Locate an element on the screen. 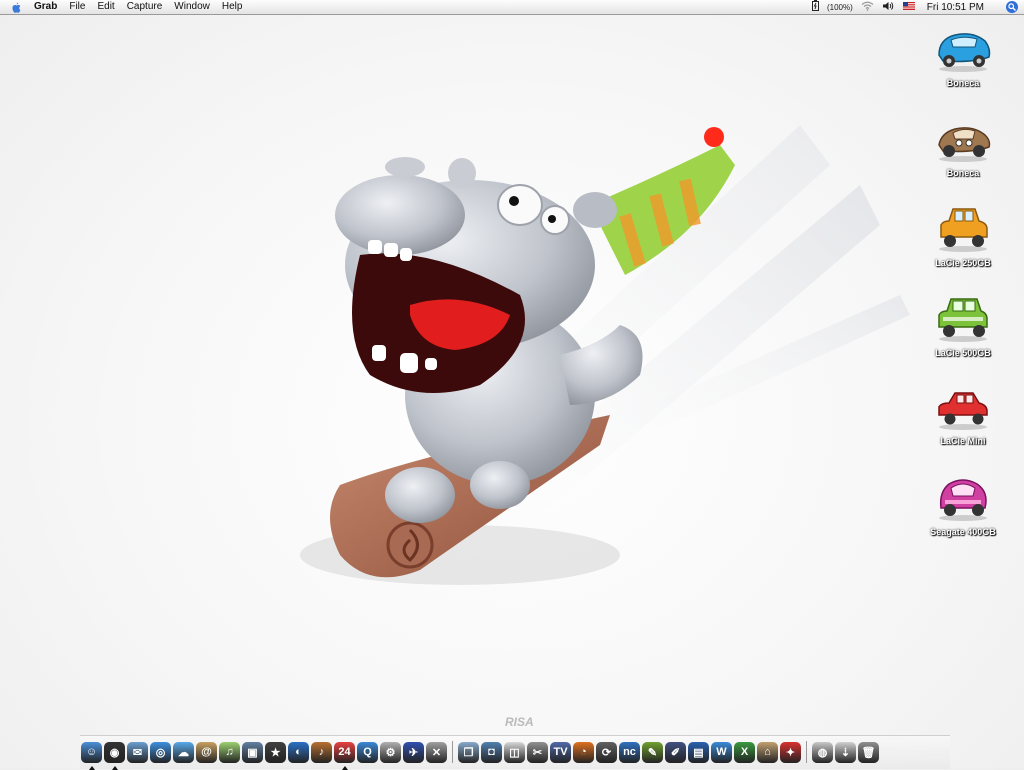 This screenshot has height=770, width=1024. dock-item-pen: ✎ is located at coordinates (652, 752).